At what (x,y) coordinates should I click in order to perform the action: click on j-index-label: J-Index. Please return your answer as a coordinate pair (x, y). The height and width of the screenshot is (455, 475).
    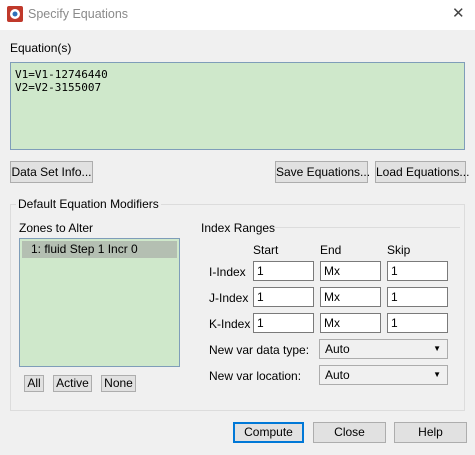
    Looking at the image, I should click on (229, 298).